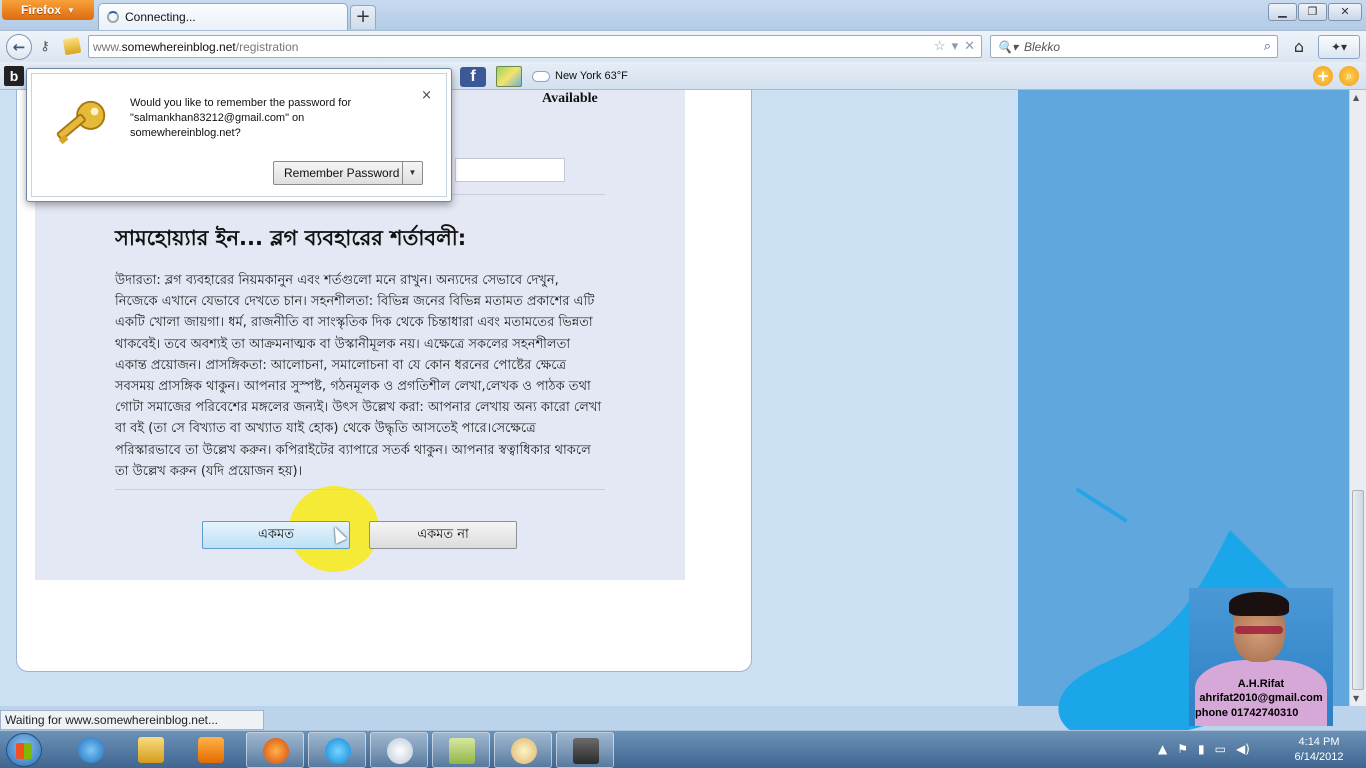 The image size is (1366, 768). I want to click on power-icon: ▮, so click(1201, 749).